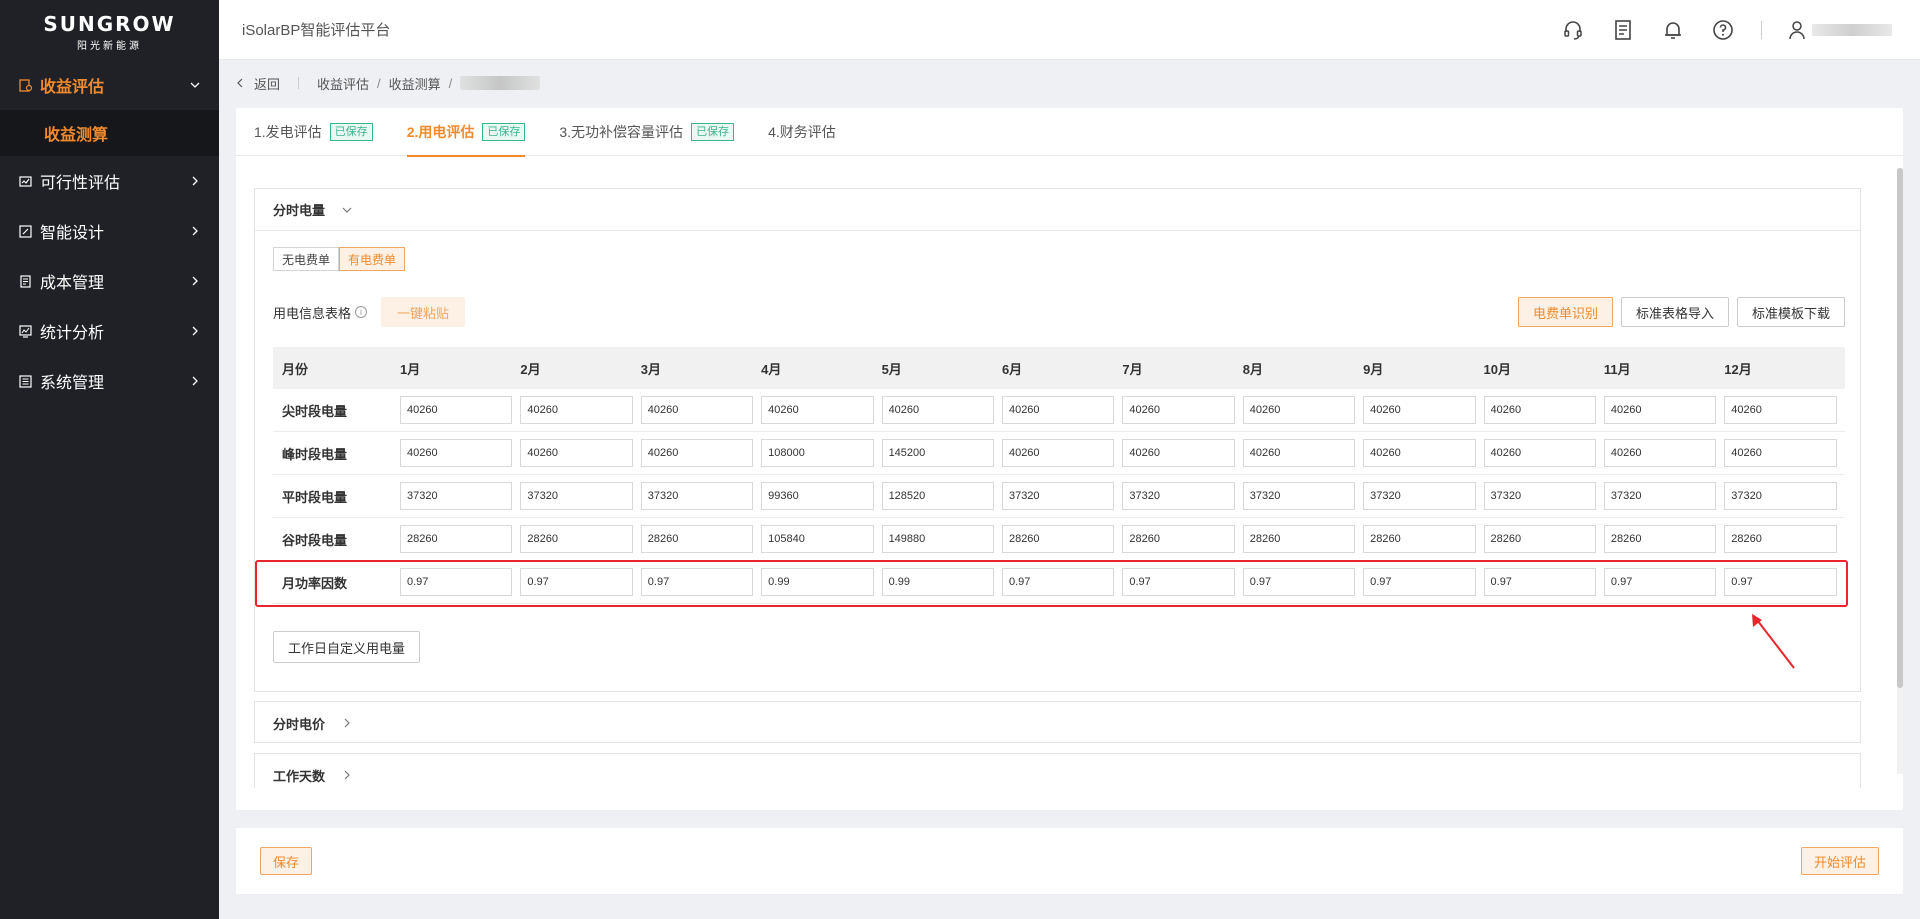  Describe the element at coordinates (466, 132) in the screenshot. I see `tab-power-consumption: 2.用电评估 已保存` at that location.